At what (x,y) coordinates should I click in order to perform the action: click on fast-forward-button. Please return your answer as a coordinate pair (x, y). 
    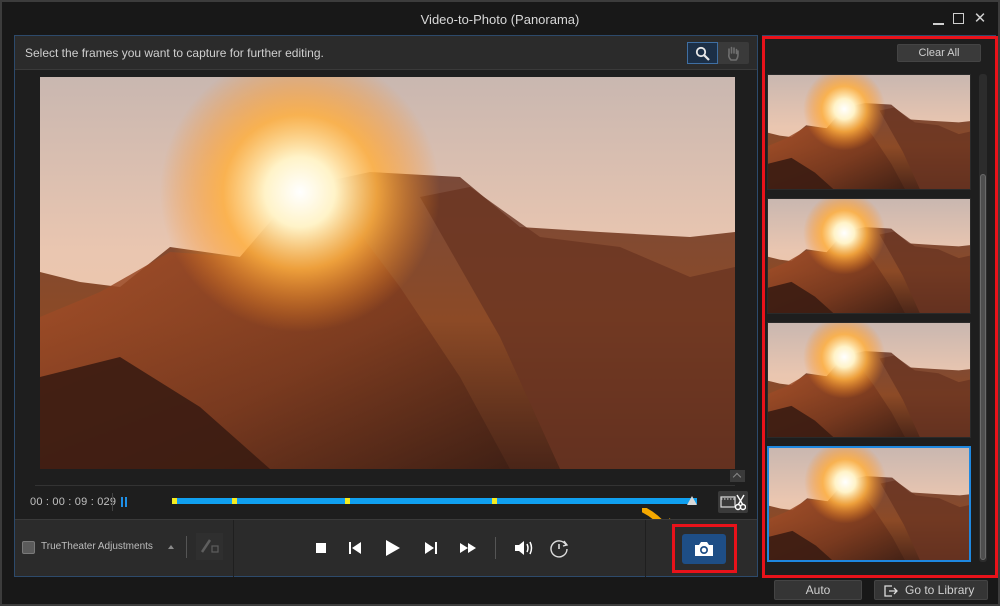
    Looking at the image, I should click on (468, 548).